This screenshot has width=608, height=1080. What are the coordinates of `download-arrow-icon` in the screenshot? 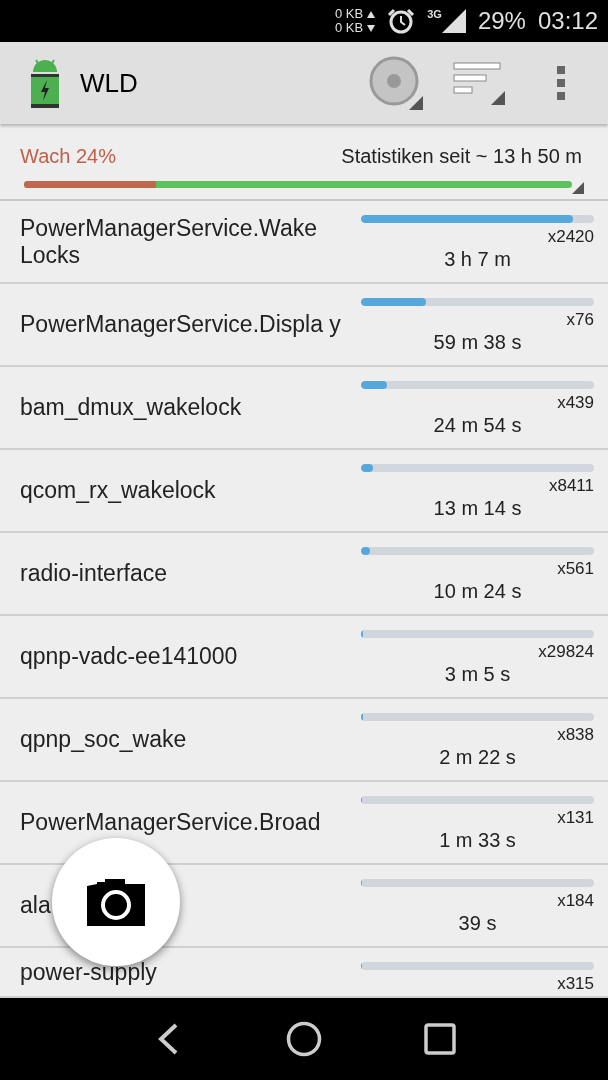 It's located at (371, 28).